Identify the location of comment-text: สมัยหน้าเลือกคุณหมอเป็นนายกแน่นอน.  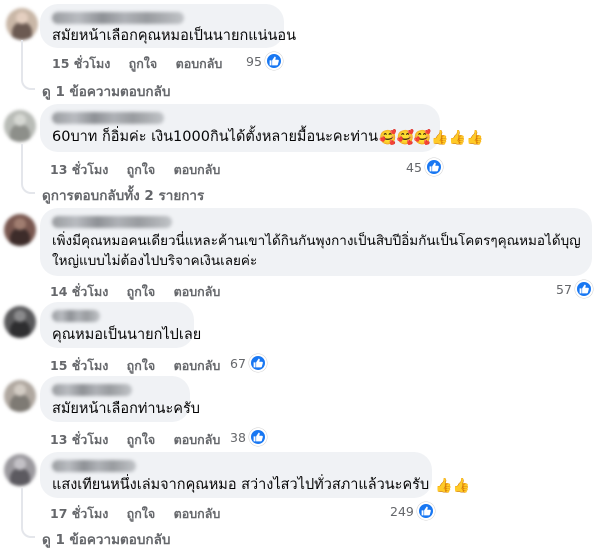
(174, 36).